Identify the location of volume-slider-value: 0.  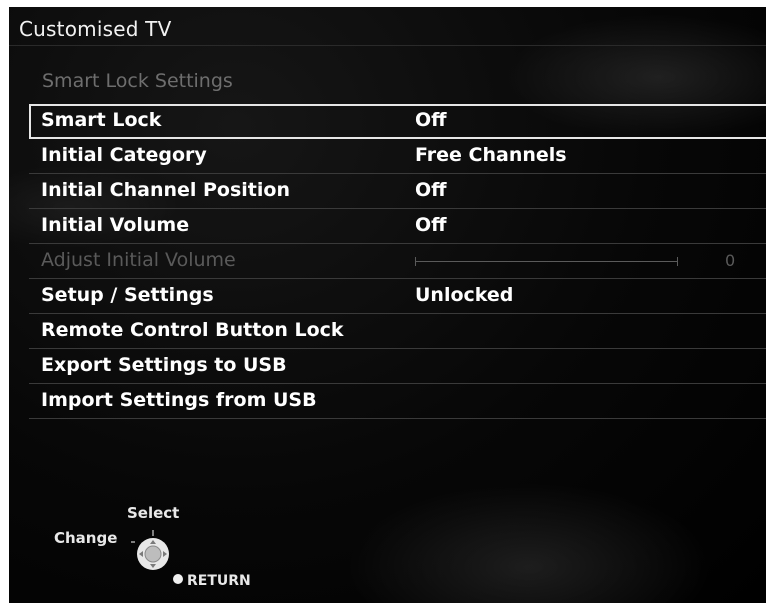
(730, 260).